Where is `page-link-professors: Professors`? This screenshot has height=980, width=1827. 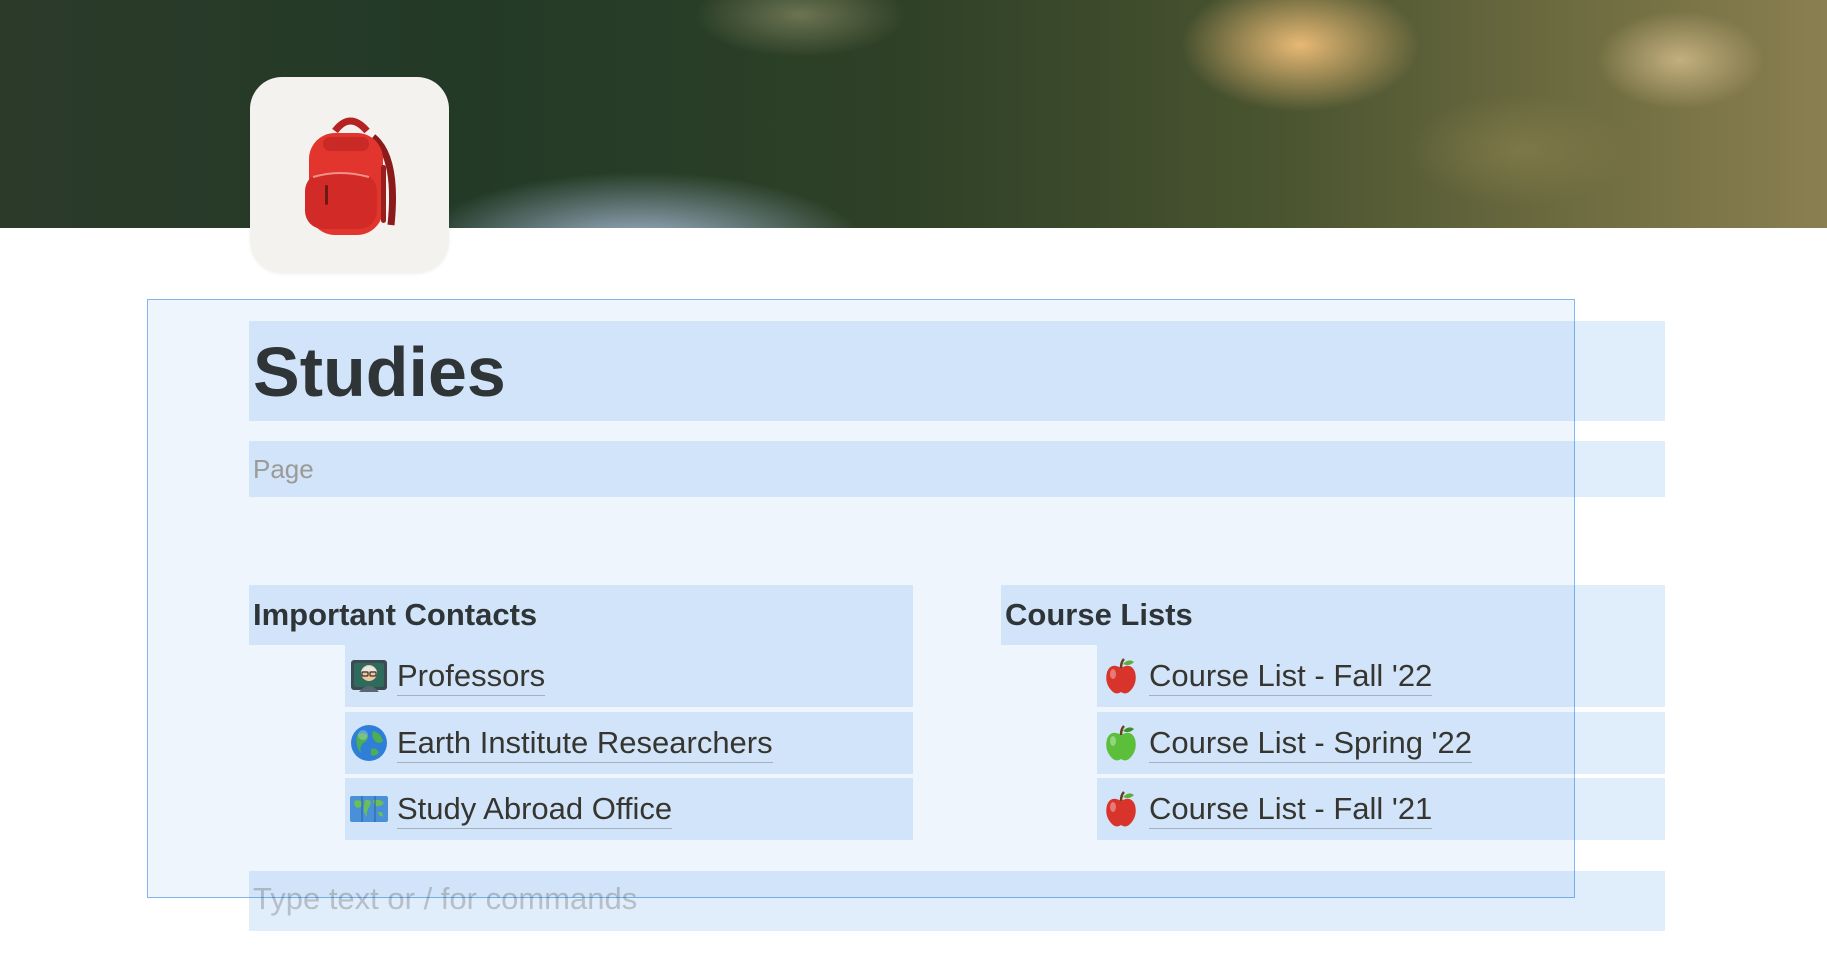
page-link-professors: Professors is located at coordinates (445, 676).